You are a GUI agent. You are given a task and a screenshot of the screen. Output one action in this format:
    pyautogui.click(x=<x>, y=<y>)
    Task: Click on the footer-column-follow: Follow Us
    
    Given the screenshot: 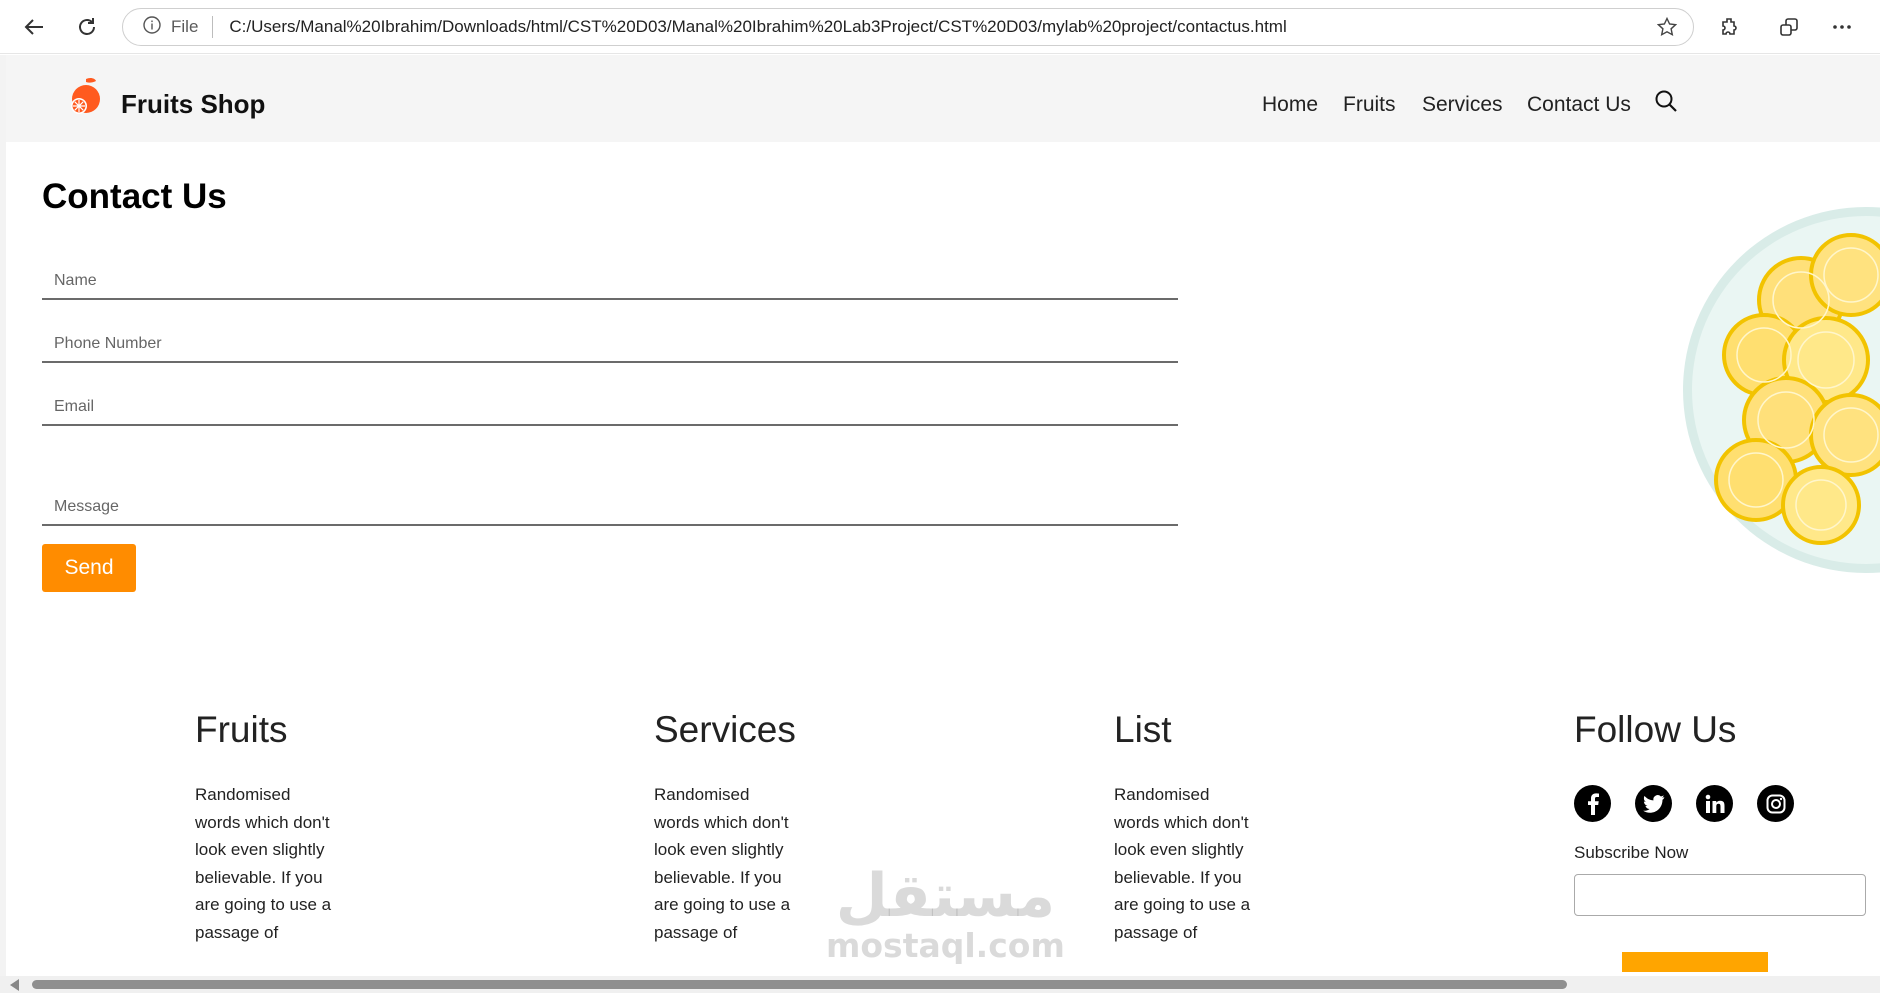 What is the action you would take?
    pyautogui.click(x=1724, y=730)
    